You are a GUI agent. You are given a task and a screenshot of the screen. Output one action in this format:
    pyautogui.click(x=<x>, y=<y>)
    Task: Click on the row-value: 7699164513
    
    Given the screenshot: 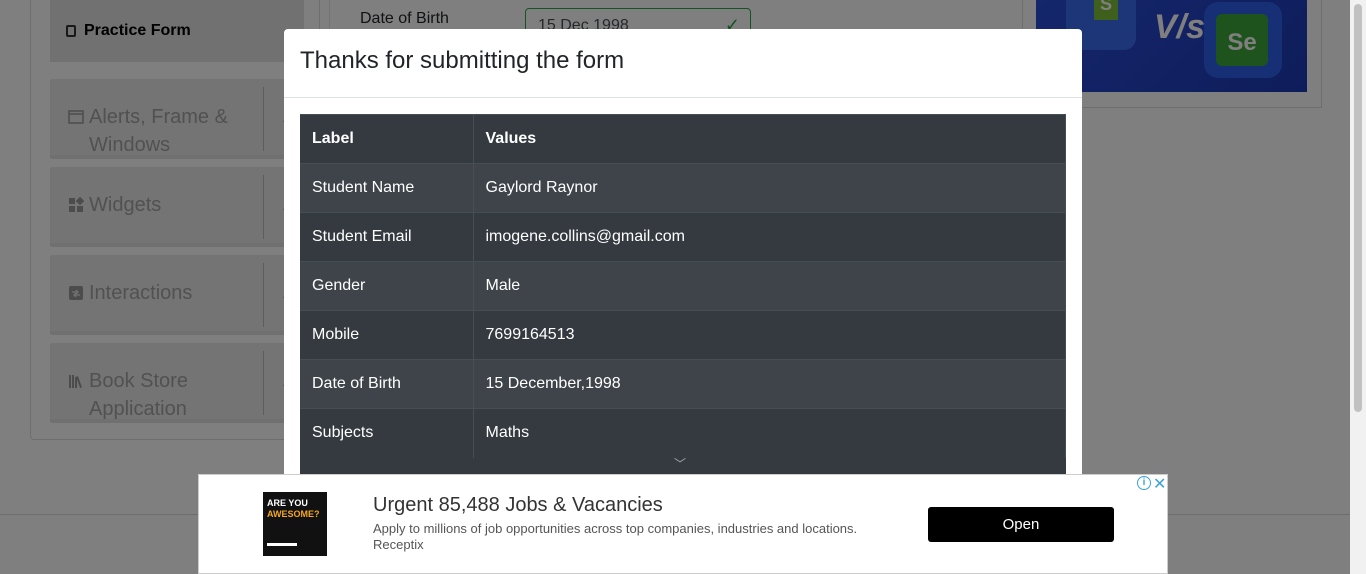 What is the action you would take?
    pyautogui.click(x=769, y=335)
    